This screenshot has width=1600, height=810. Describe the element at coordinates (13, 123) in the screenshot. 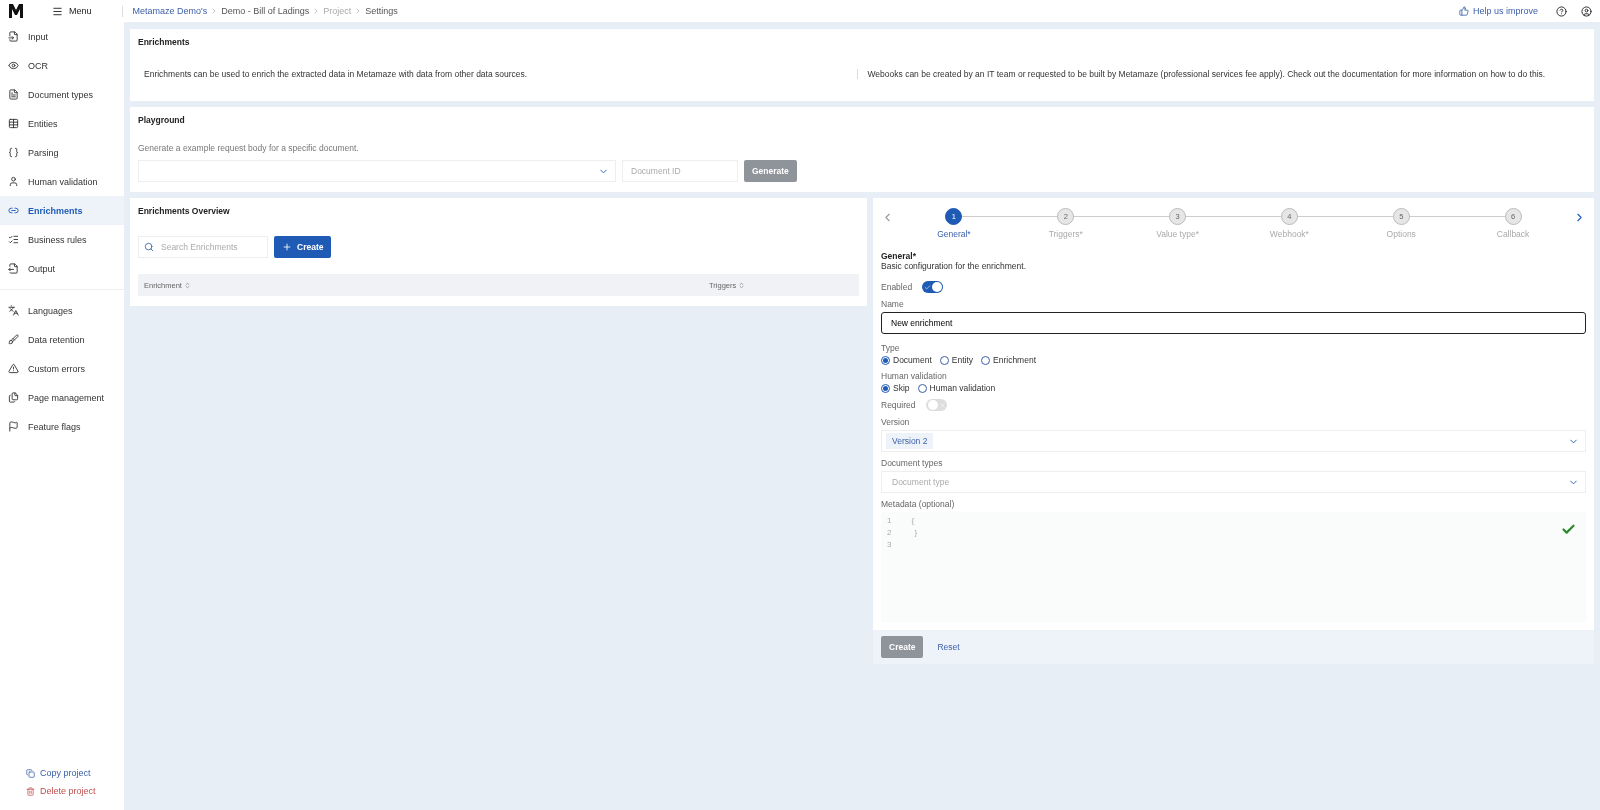

I see `table-icon` at that location.